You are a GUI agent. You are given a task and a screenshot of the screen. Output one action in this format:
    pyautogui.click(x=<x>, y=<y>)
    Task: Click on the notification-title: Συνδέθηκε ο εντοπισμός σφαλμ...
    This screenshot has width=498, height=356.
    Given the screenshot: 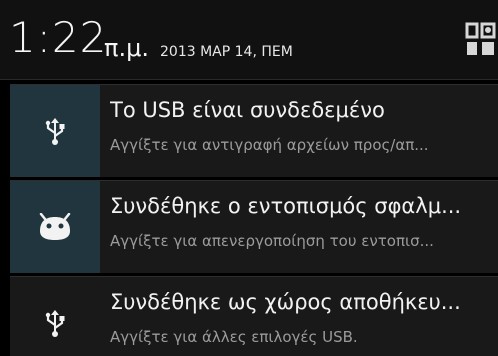 What is the action you would take?
    pyautogui.click(x=286, y=206)
    